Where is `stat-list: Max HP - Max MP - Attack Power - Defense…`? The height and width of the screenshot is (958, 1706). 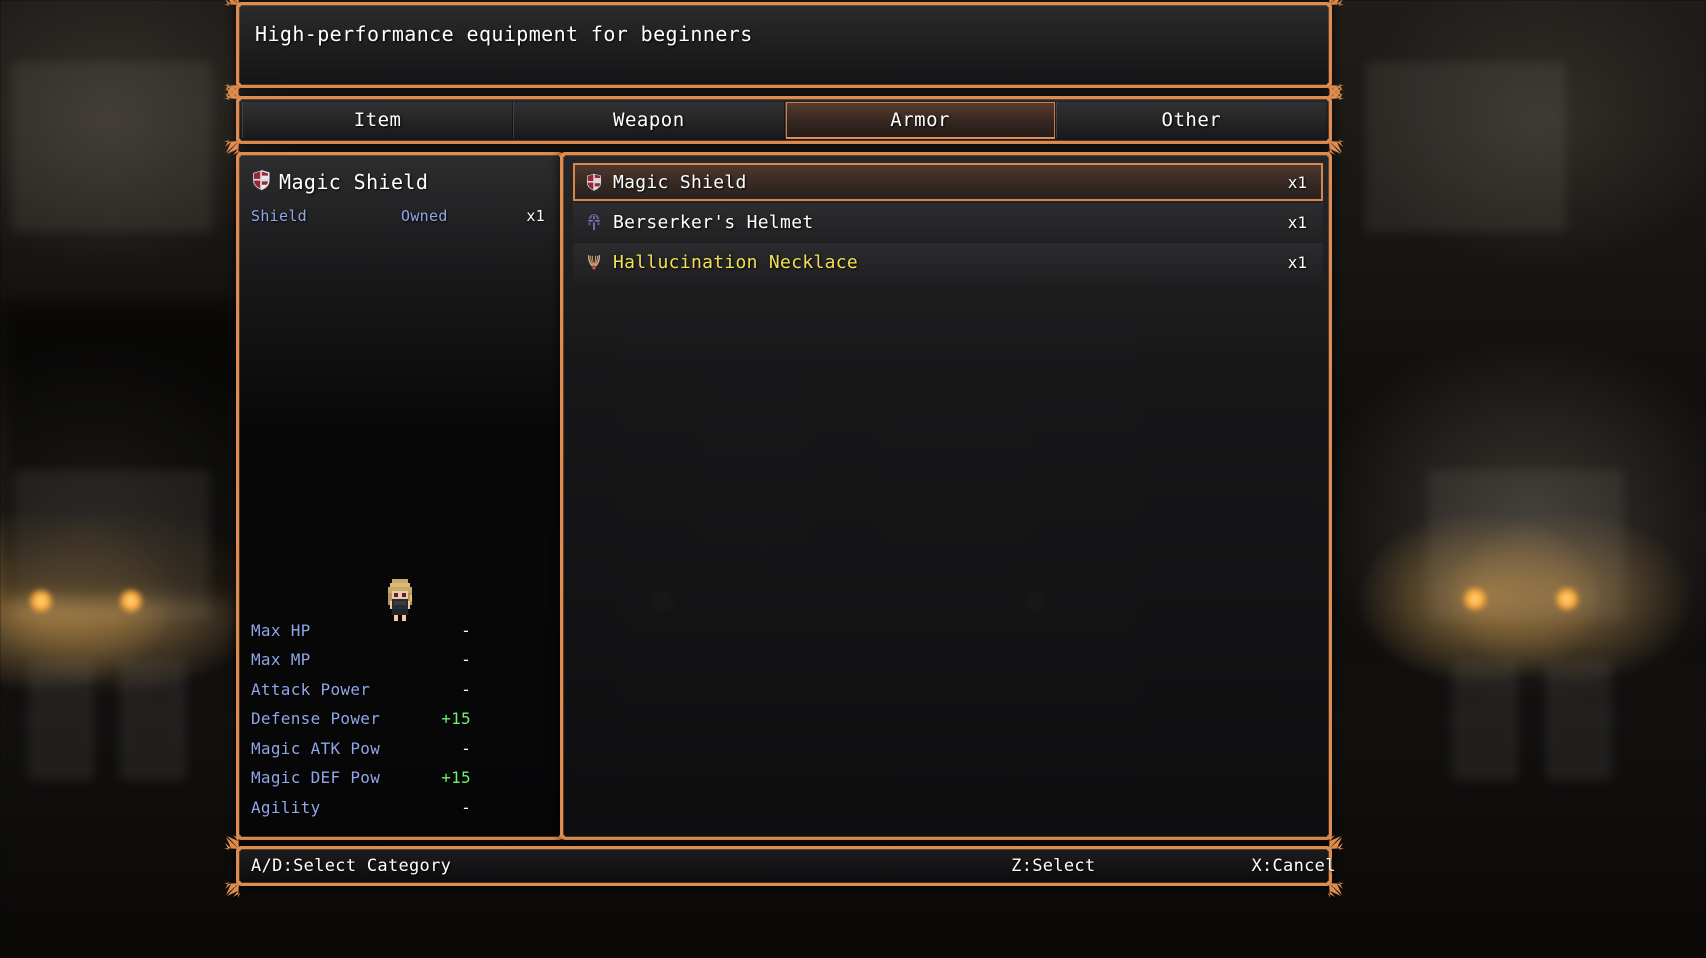 stat-list: Max HP - Max MP - Attack Power - Defense… is located at coordinates (400, 724).